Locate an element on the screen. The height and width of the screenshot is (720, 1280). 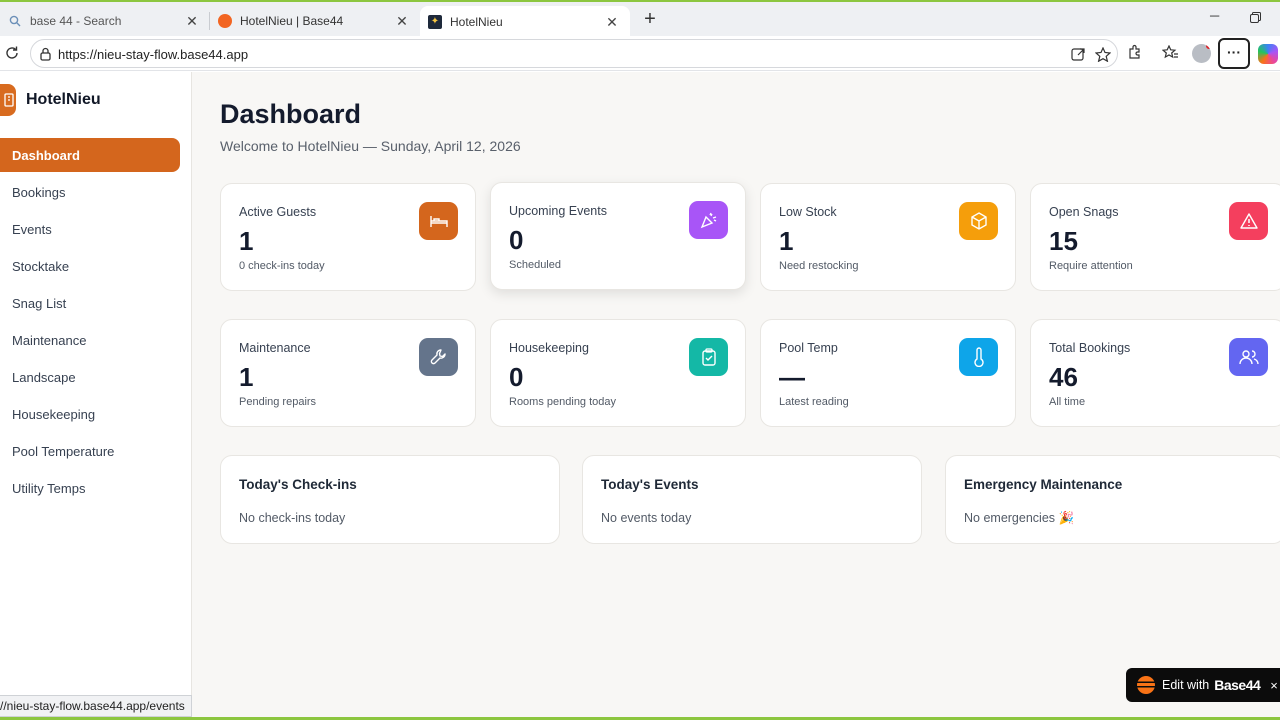
panel-empty-state: No check-ins today is located at coordinates (292, 518).